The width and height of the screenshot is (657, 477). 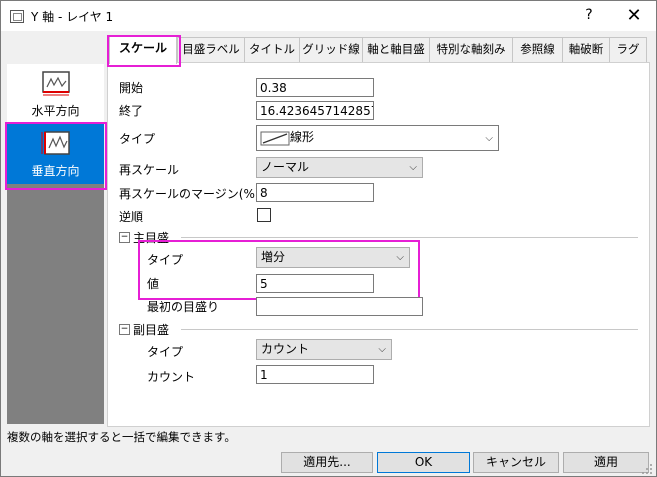 I want to click on tab-label: 軸破断, so click(x=586, y=49).